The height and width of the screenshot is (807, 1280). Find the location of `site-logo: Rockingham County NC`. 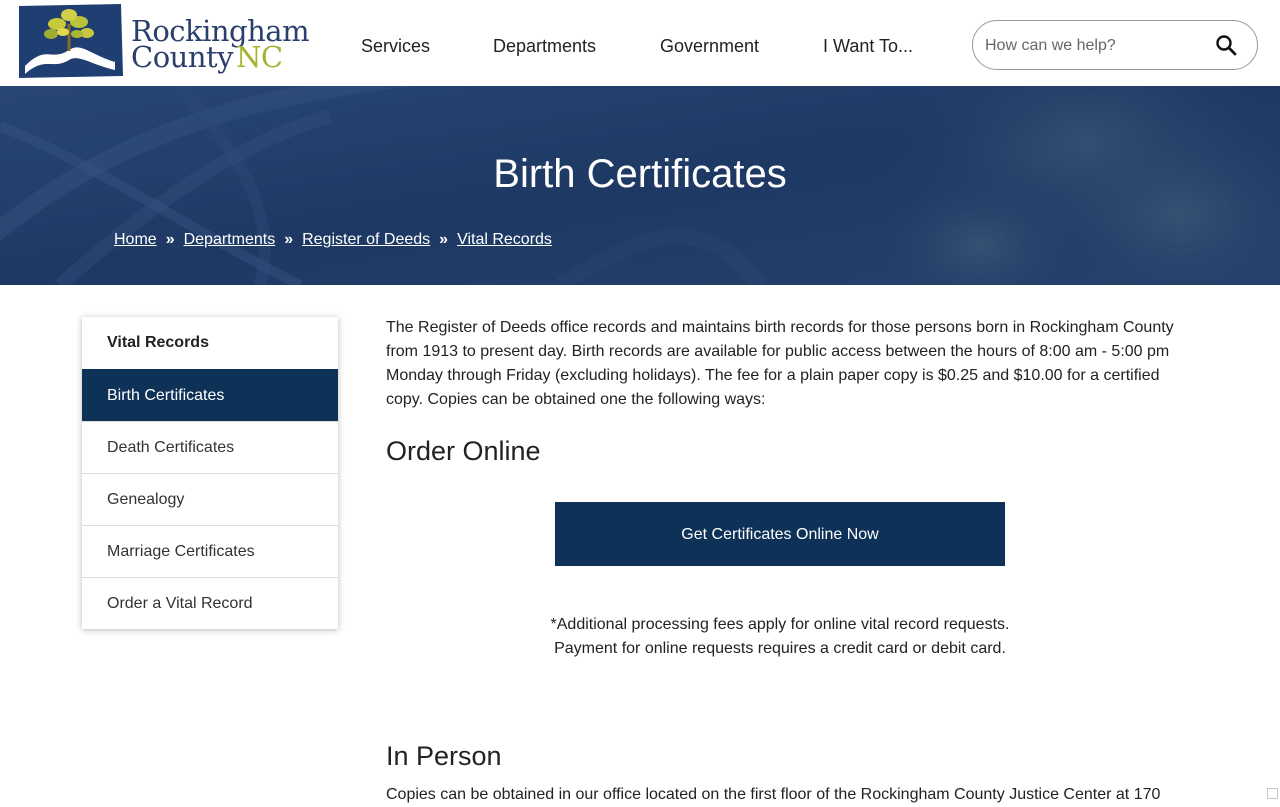

site-logo: Rockingham County NC is located at coordinates (163, 43).